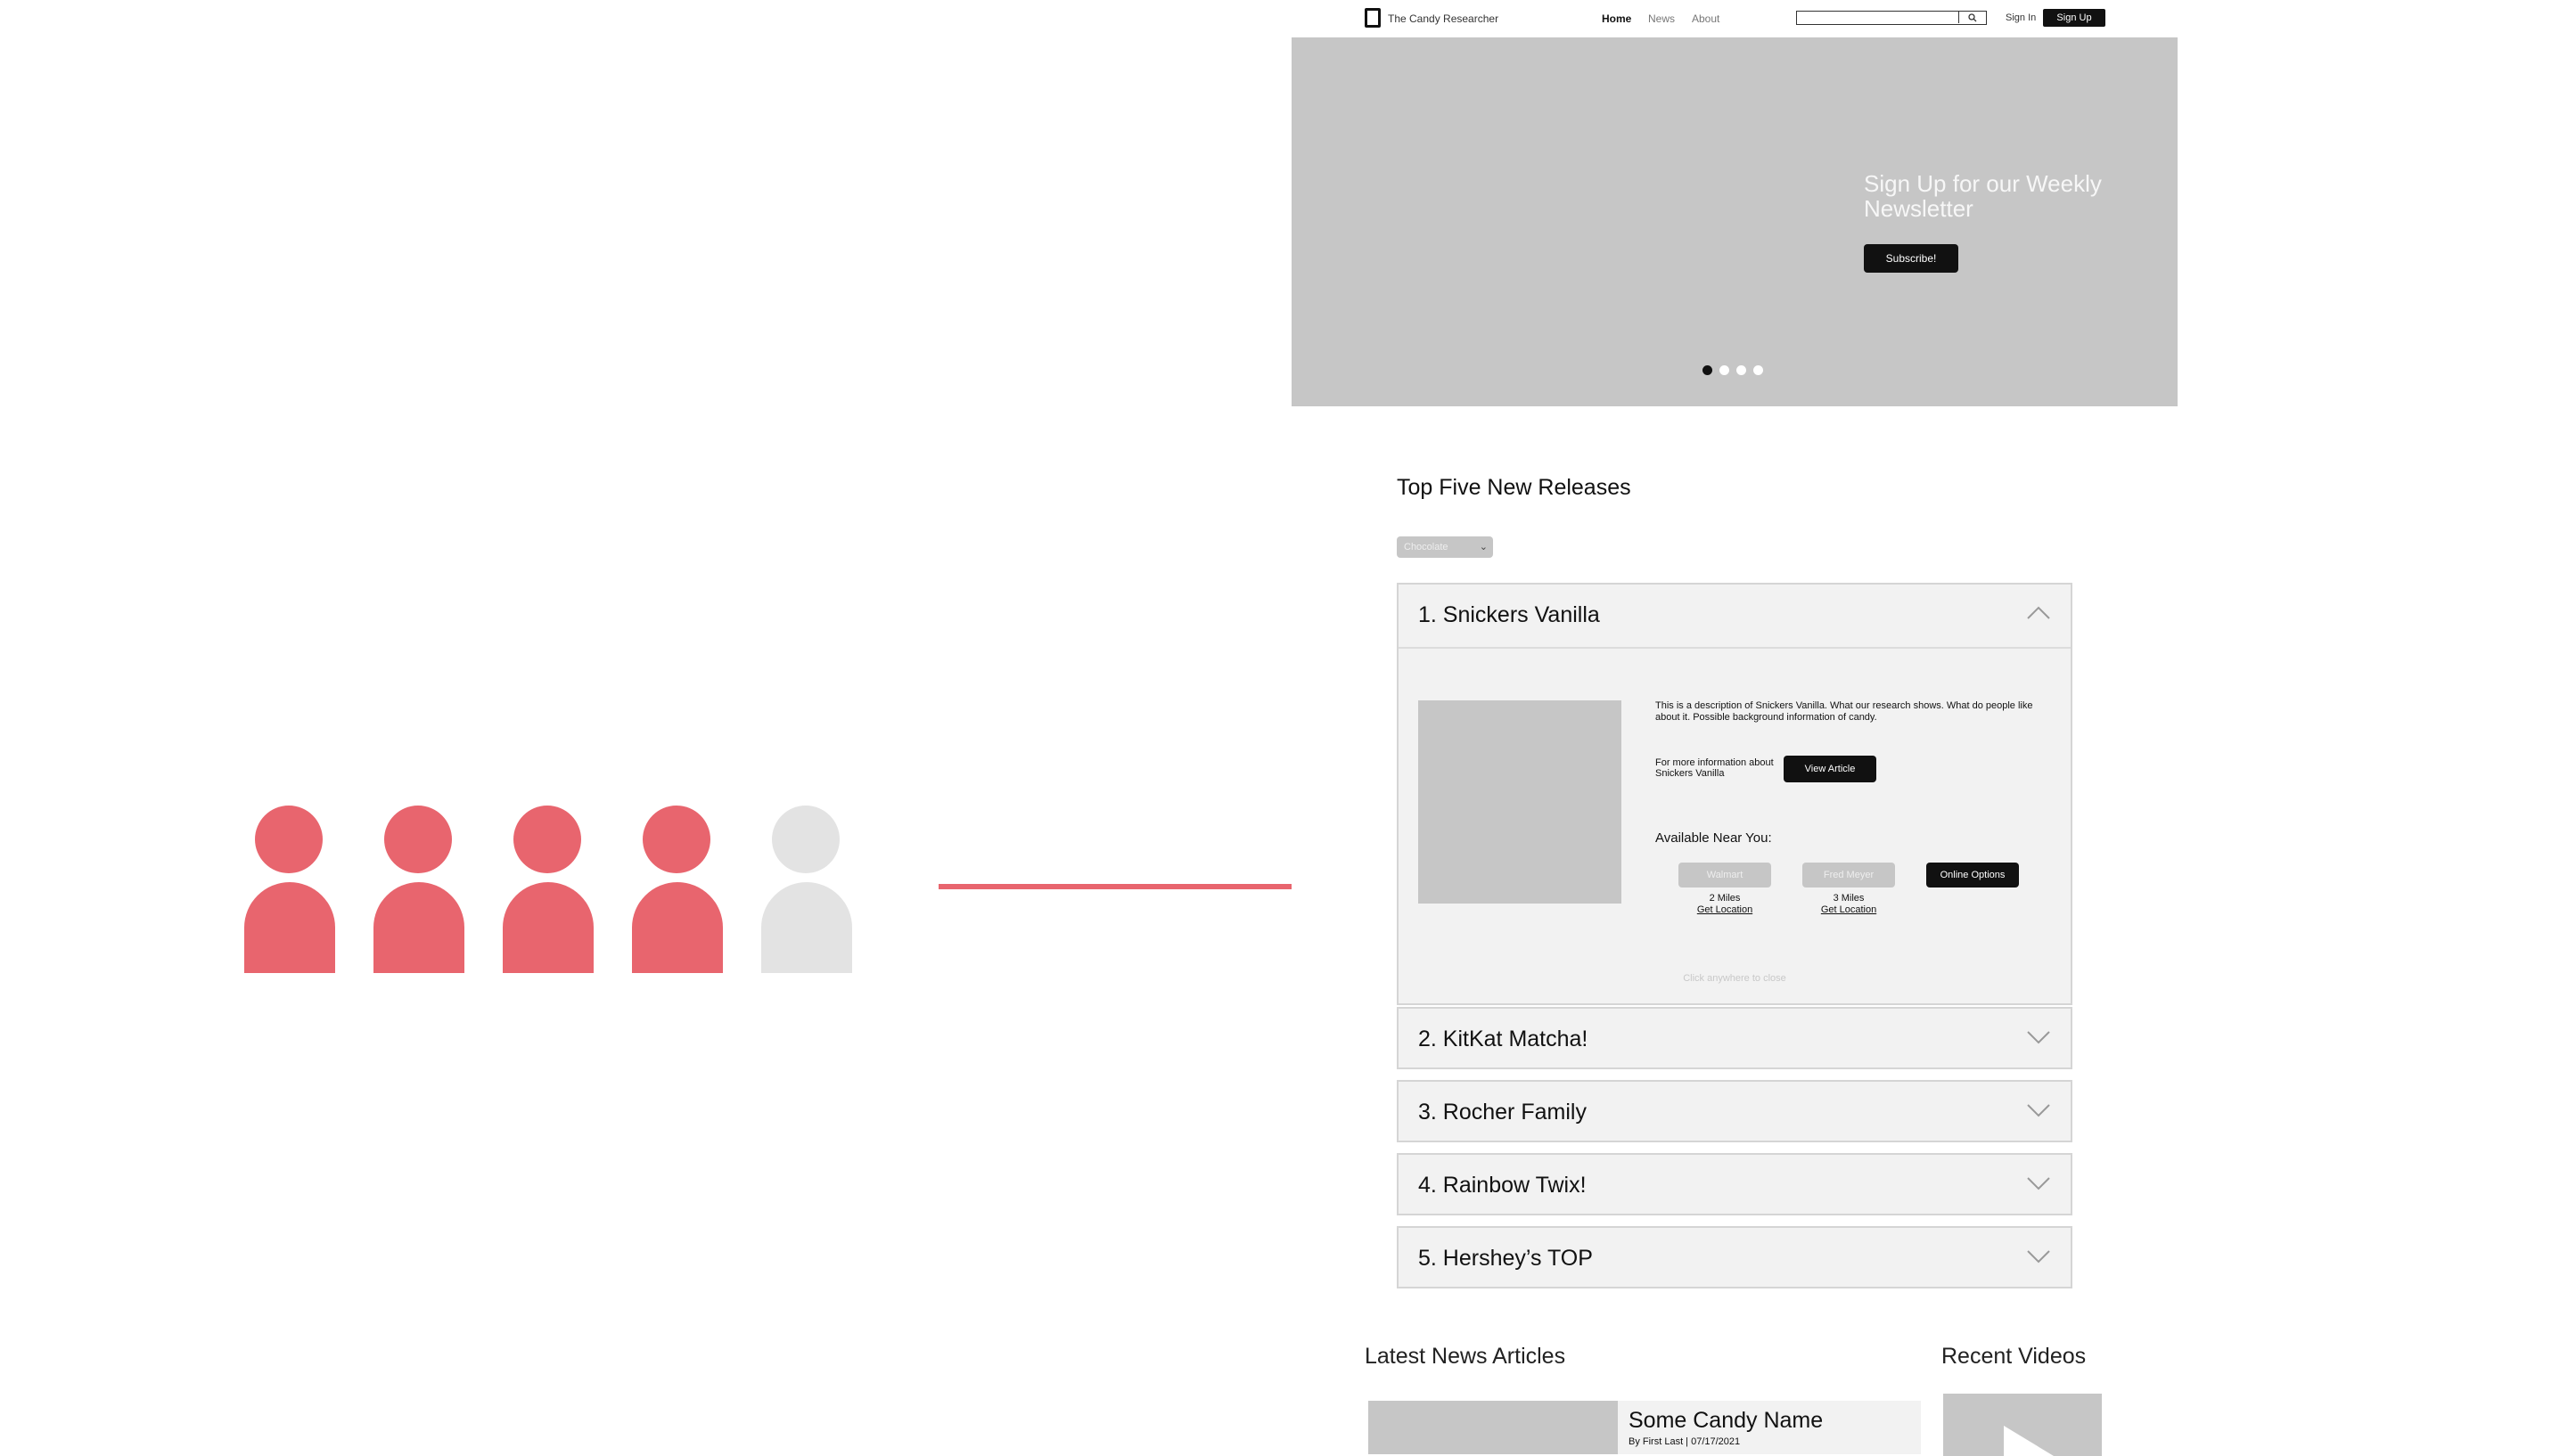 Image resolution: width=2568 pixels, height=1456 pixels. What do you see at coordinates (1726, 1421) in the screenshot?
I see `article-title: Some Candy Name` at bounding box center [1726, 1421].